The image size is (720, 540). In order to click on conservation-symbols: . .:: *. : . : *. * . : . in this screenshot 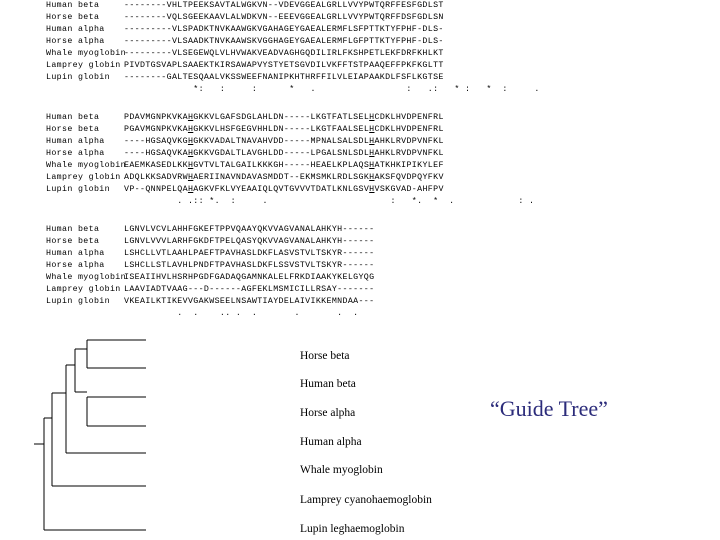, I will do `click(329, 201)`.